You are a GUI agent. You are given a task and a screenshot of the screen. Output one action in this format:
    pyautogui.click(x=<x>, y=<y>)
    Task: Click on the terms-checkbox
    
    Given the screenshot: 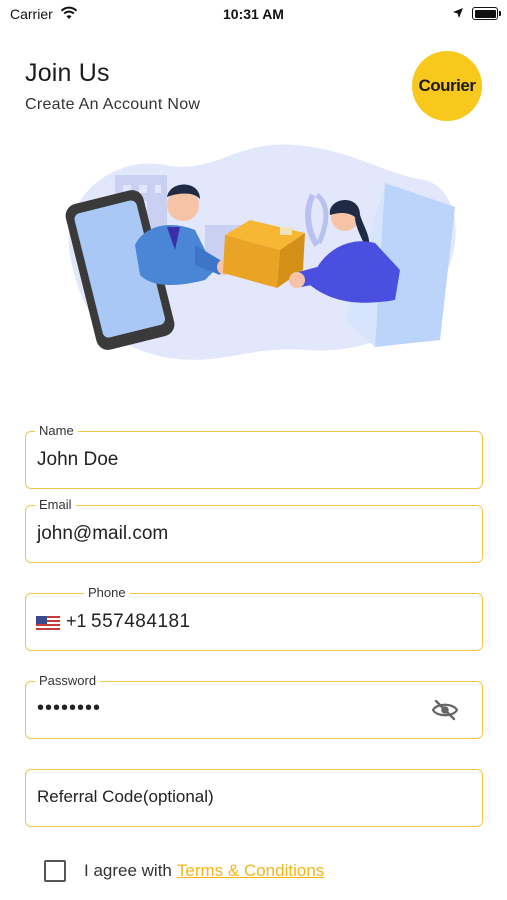 What is the action you would take?
    pyautogui.click(x=55, y=871)
    